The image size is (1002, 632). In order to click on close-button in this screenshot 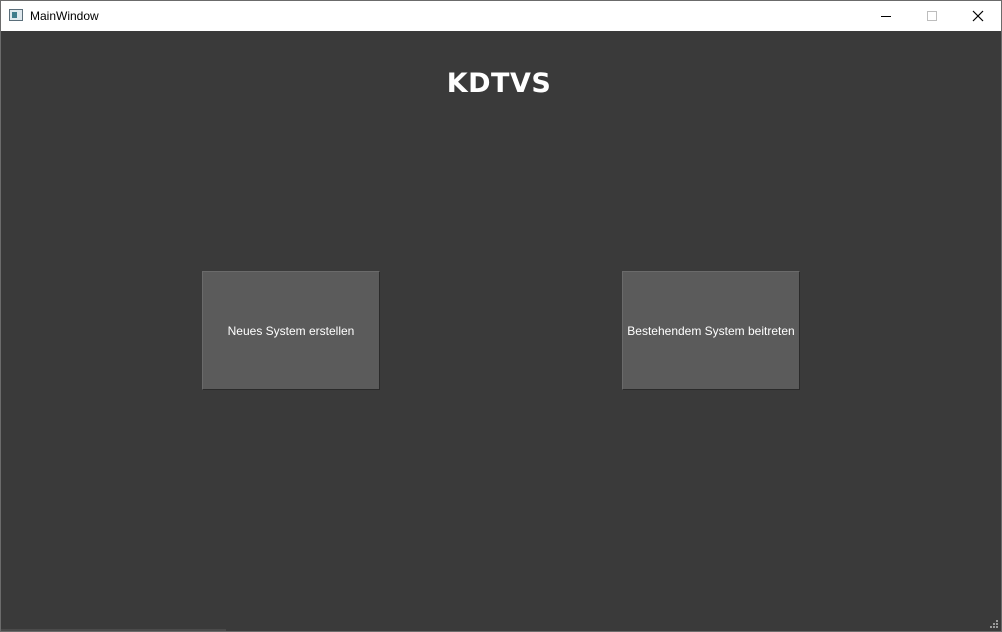, I will do `click(978, 16)`.